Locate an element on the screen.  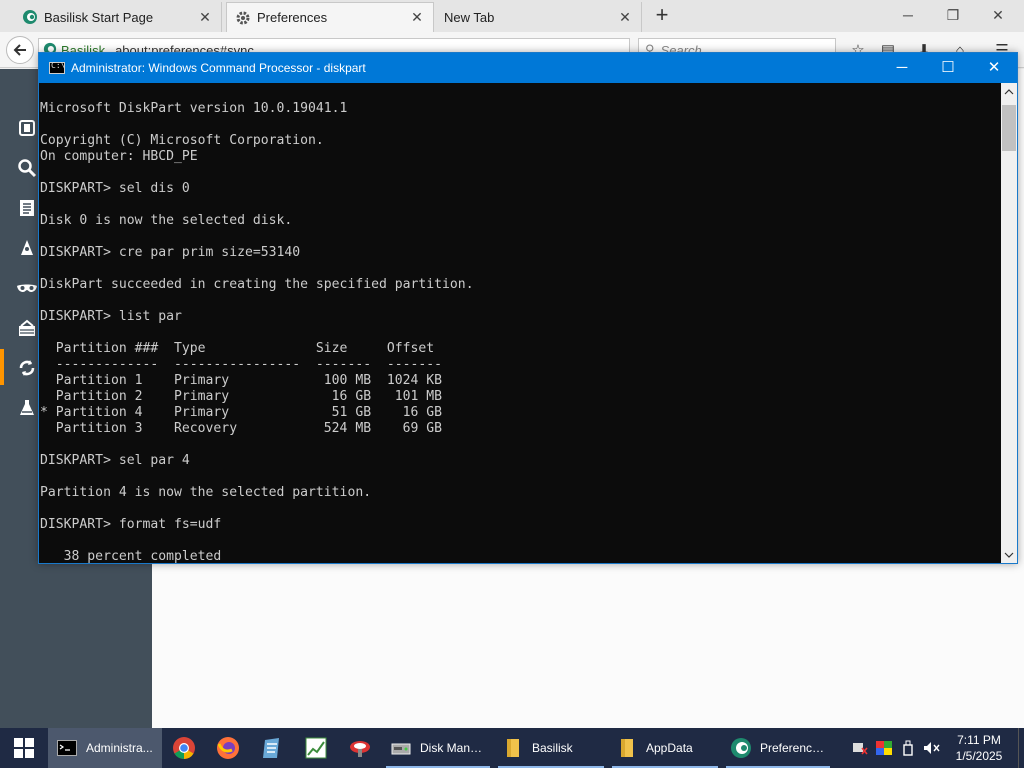
arrow-left-icon is located at coordinates (19, 50).